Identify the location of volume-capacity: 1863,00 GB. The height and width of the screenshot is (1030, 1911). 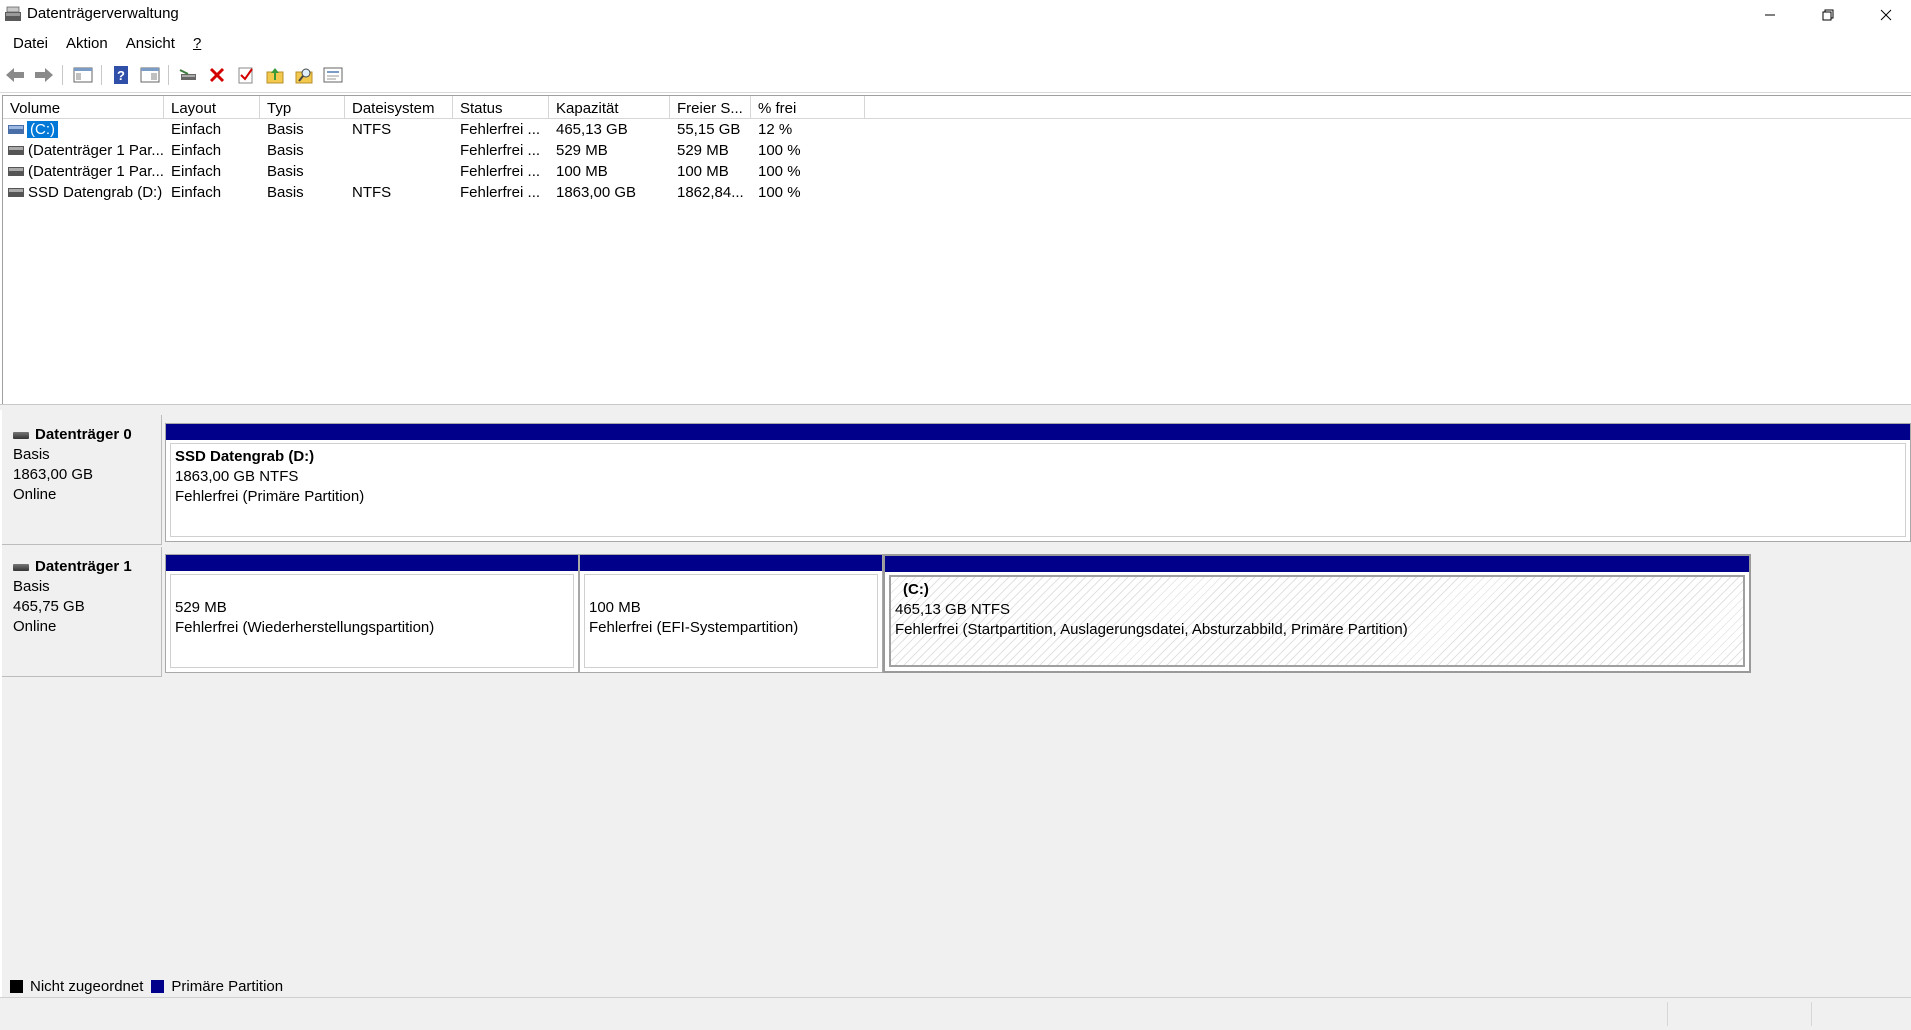
(596, 192).